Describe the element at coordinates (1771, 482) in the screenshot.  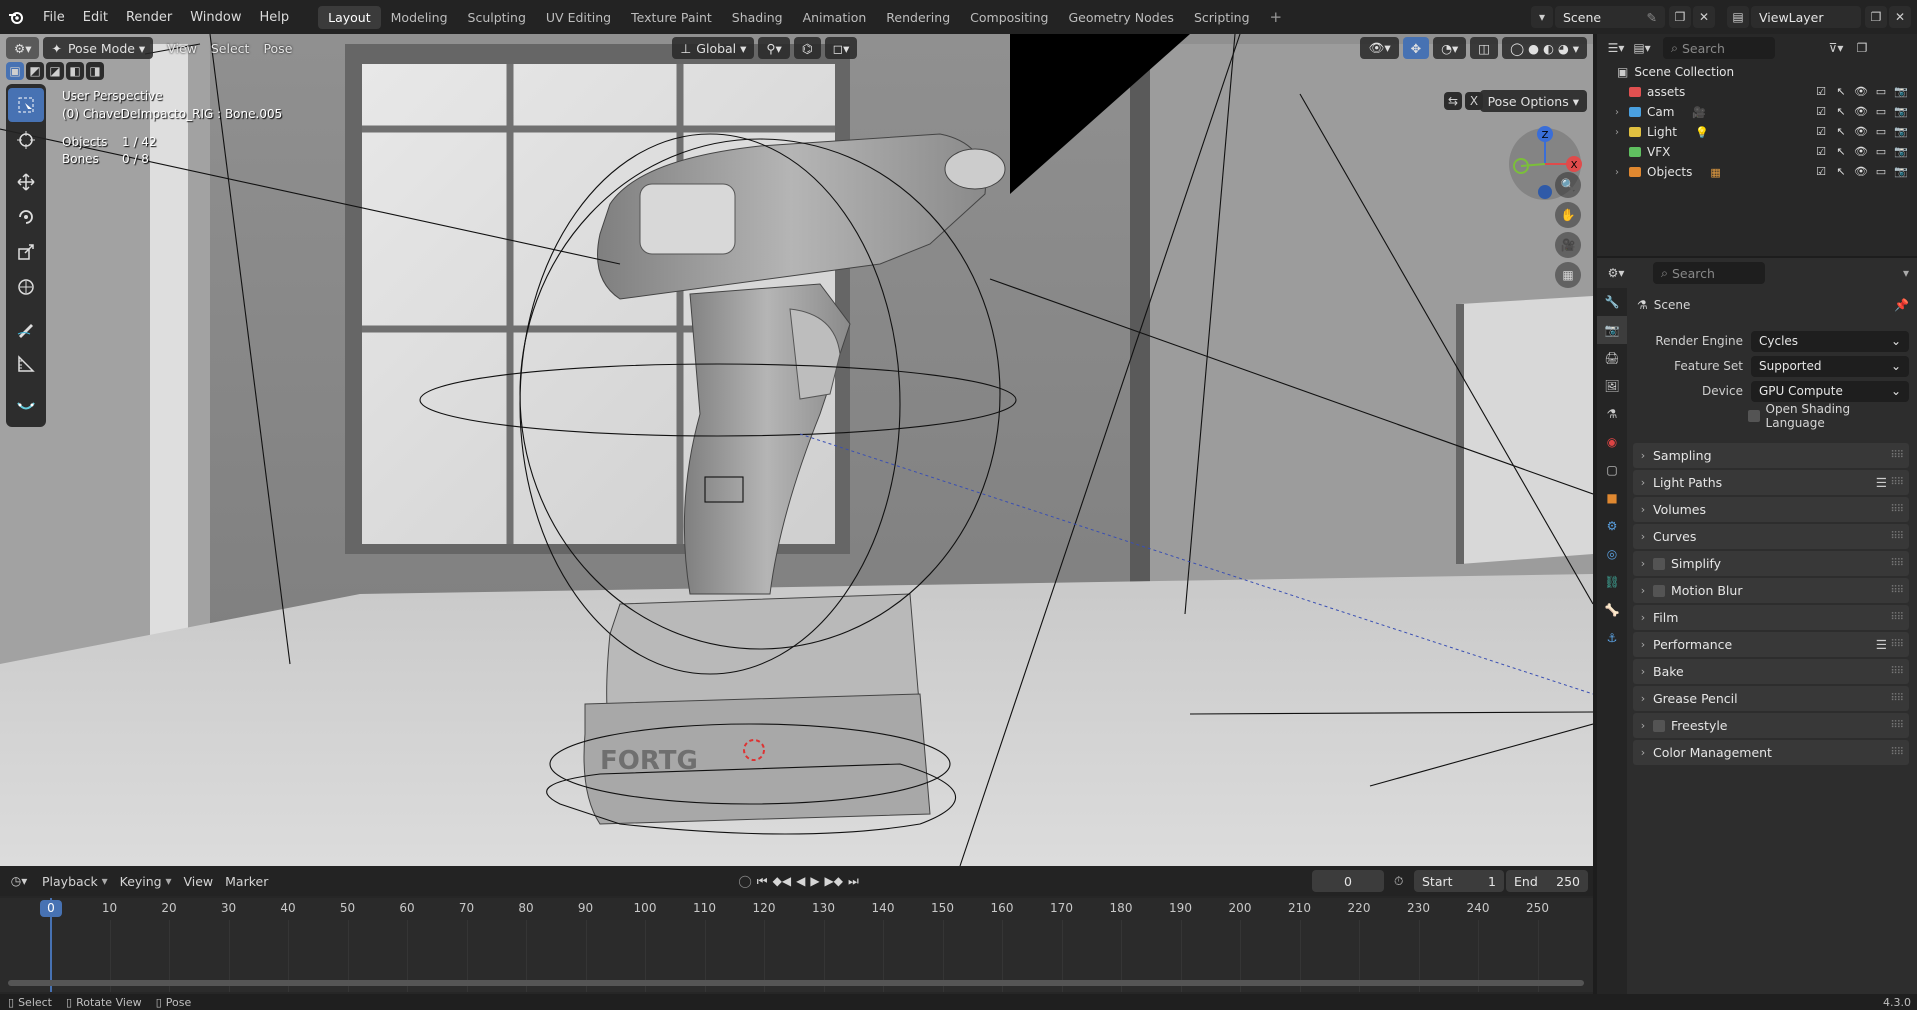
I see `panel-light-paths: › Light Paths ☰ ⠿⠿` at that location.